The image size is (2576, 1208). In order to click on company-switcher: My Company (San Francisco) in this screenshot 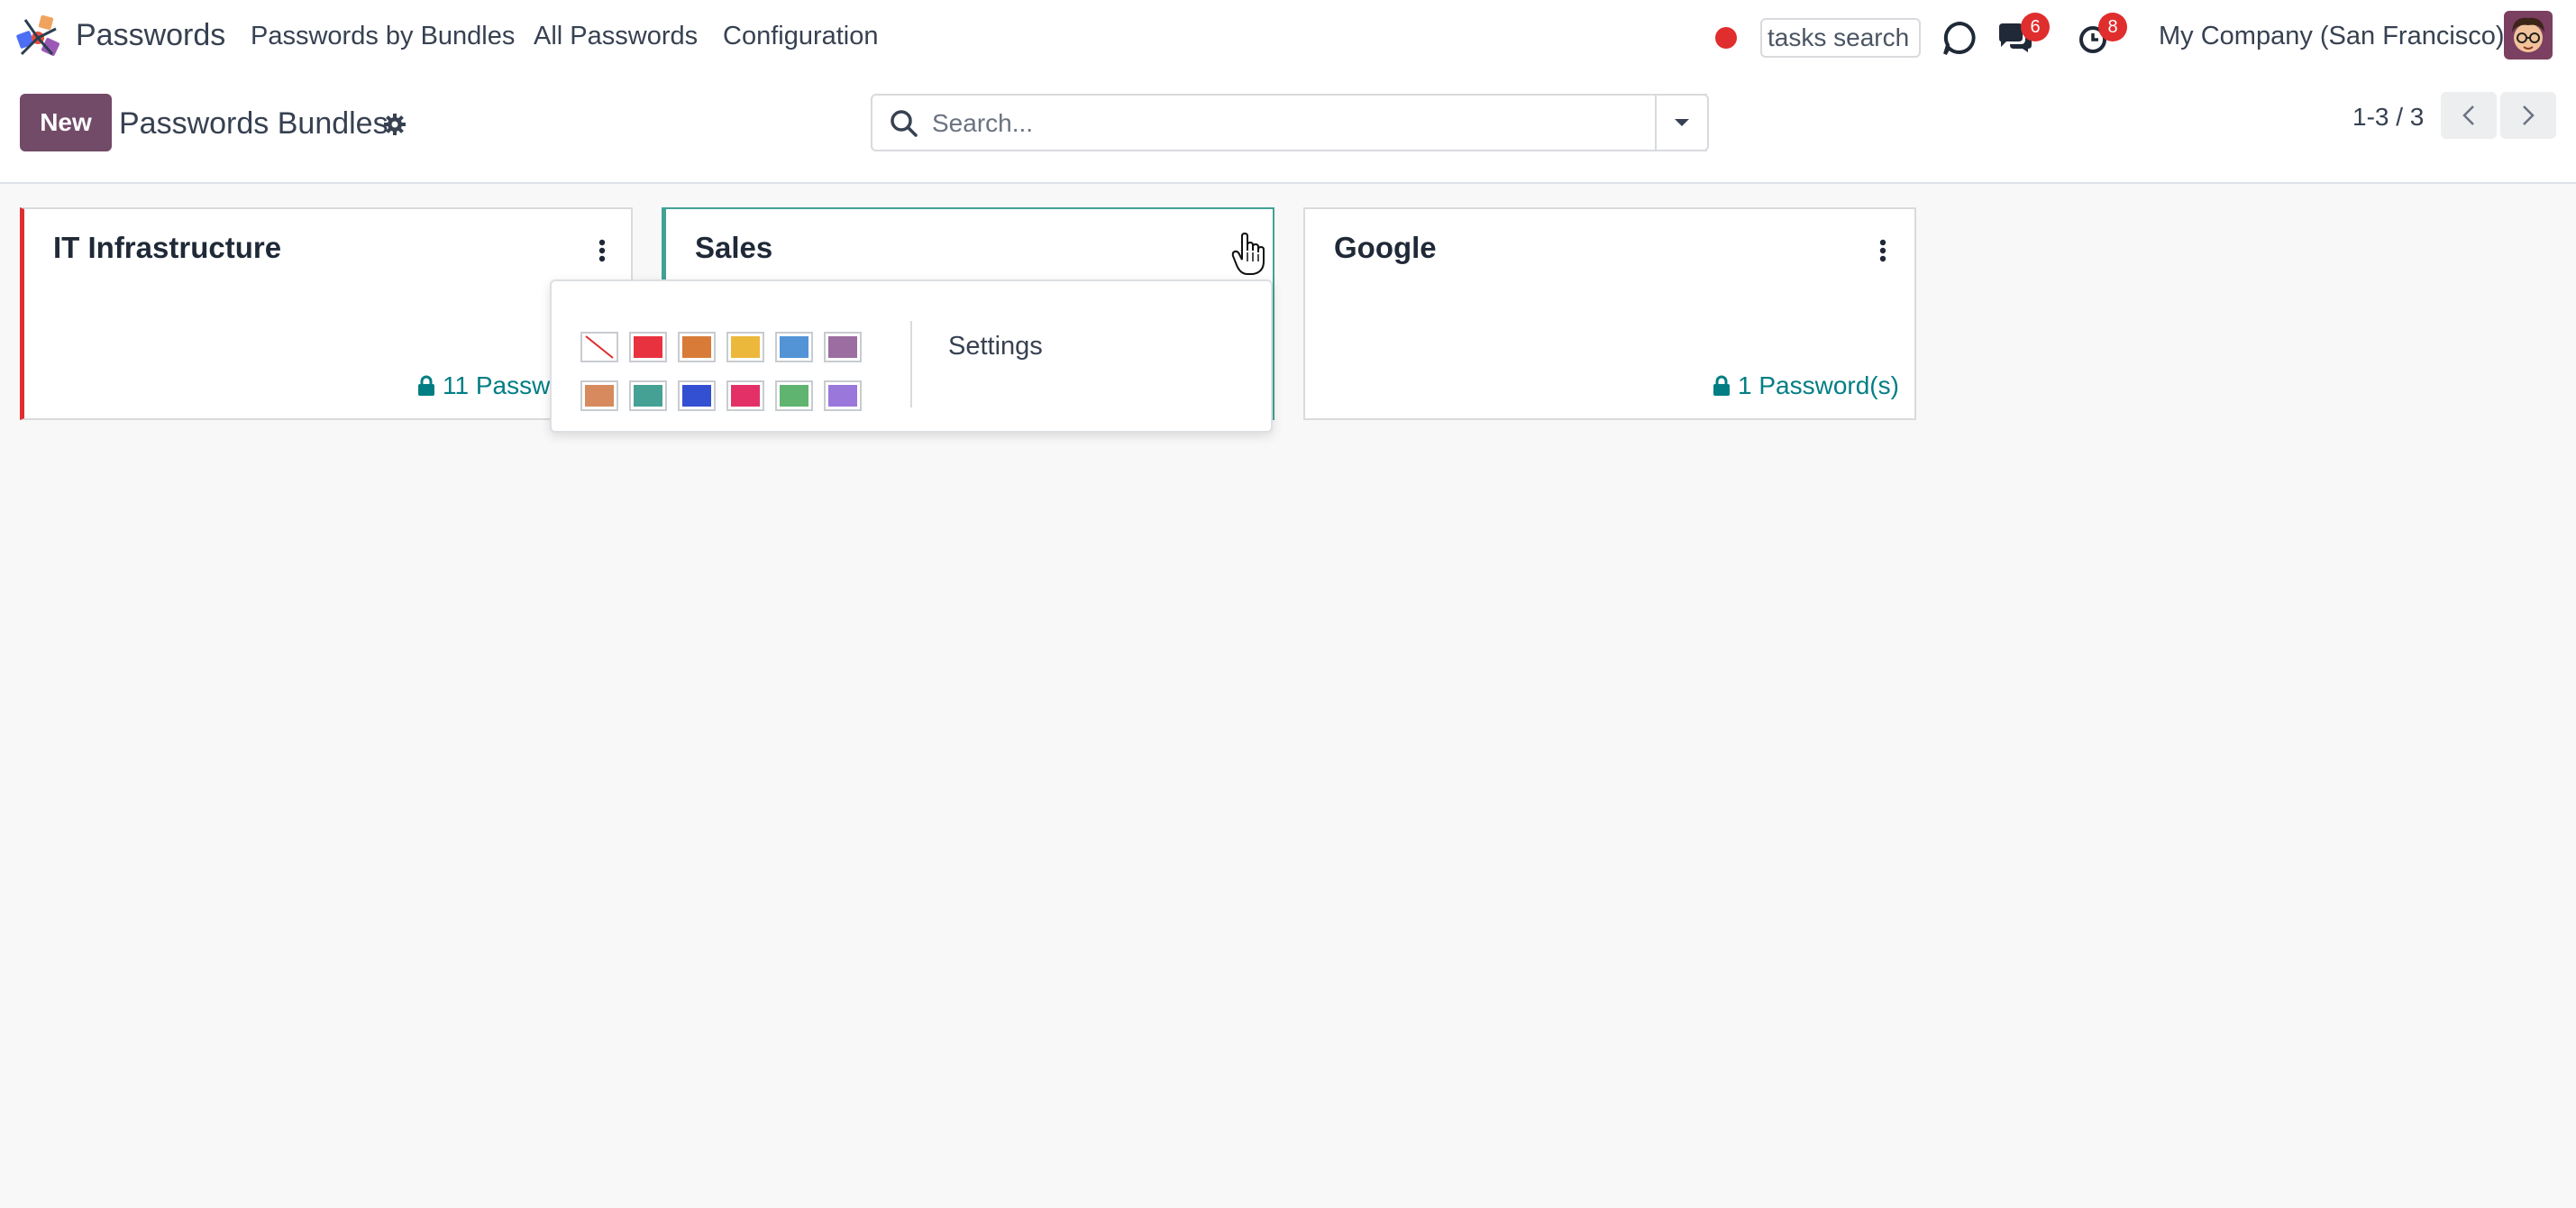, I will do `click(2332, 36)`.